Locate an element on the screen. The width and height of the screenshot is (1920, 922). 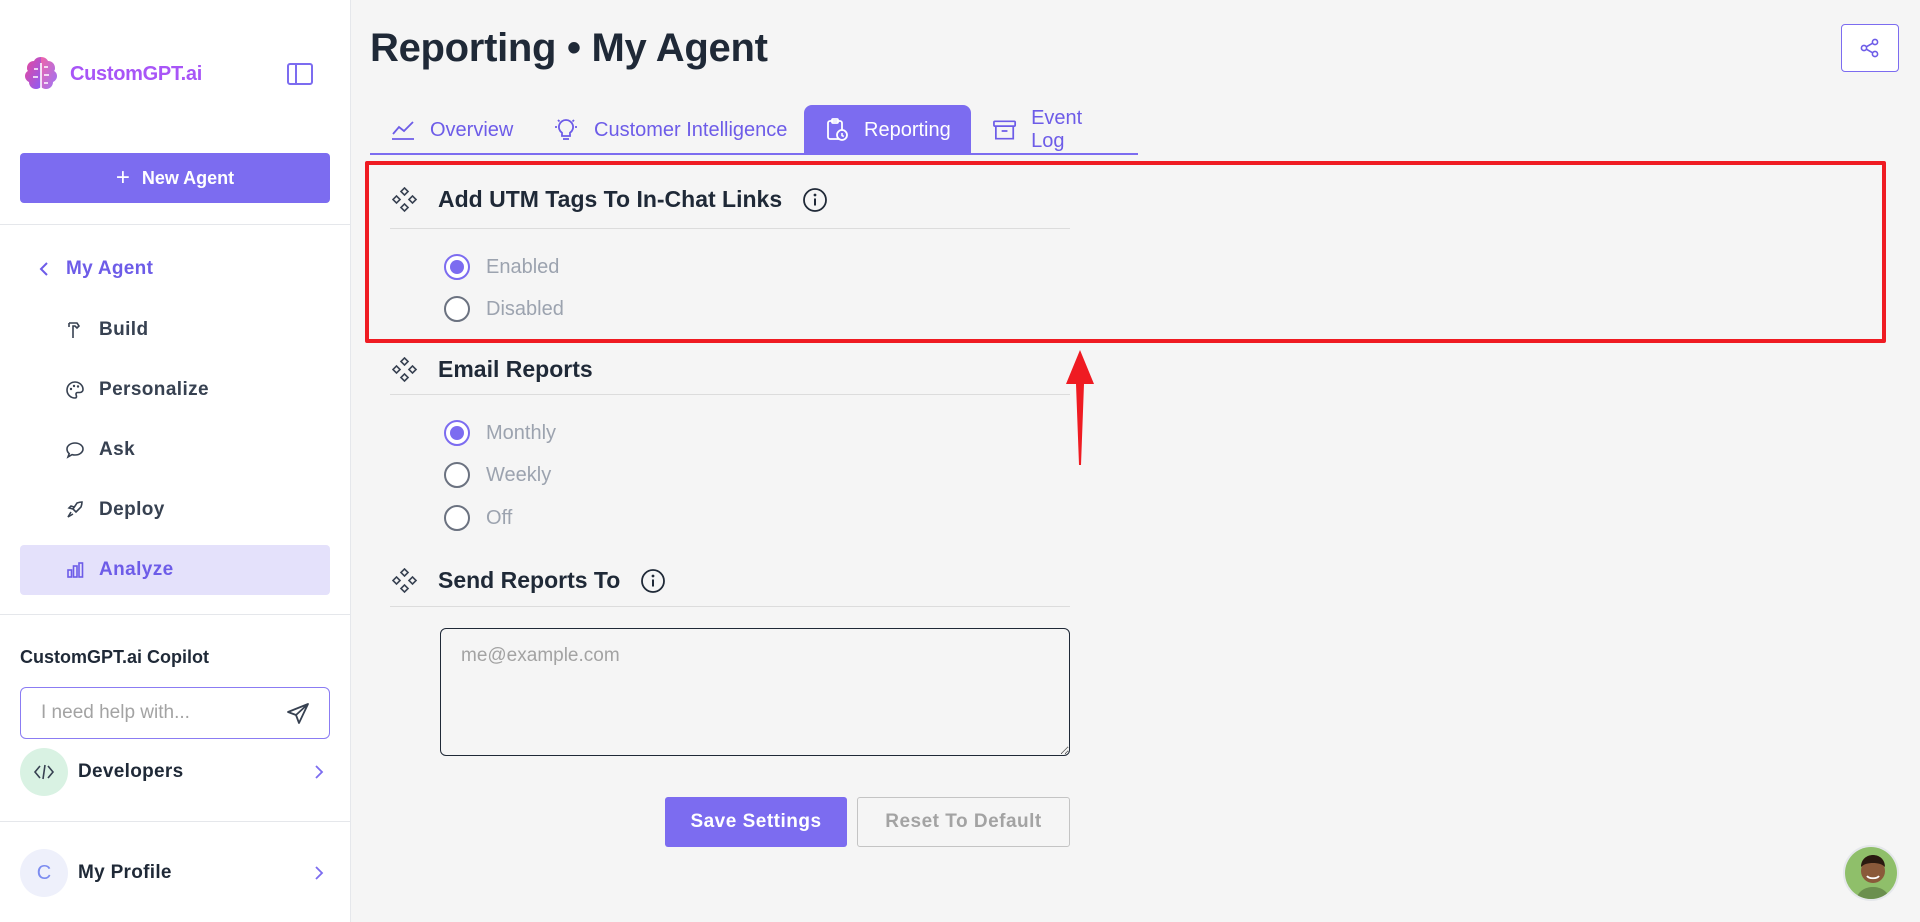
copilot-input-box is located at coordinates (175, 713).